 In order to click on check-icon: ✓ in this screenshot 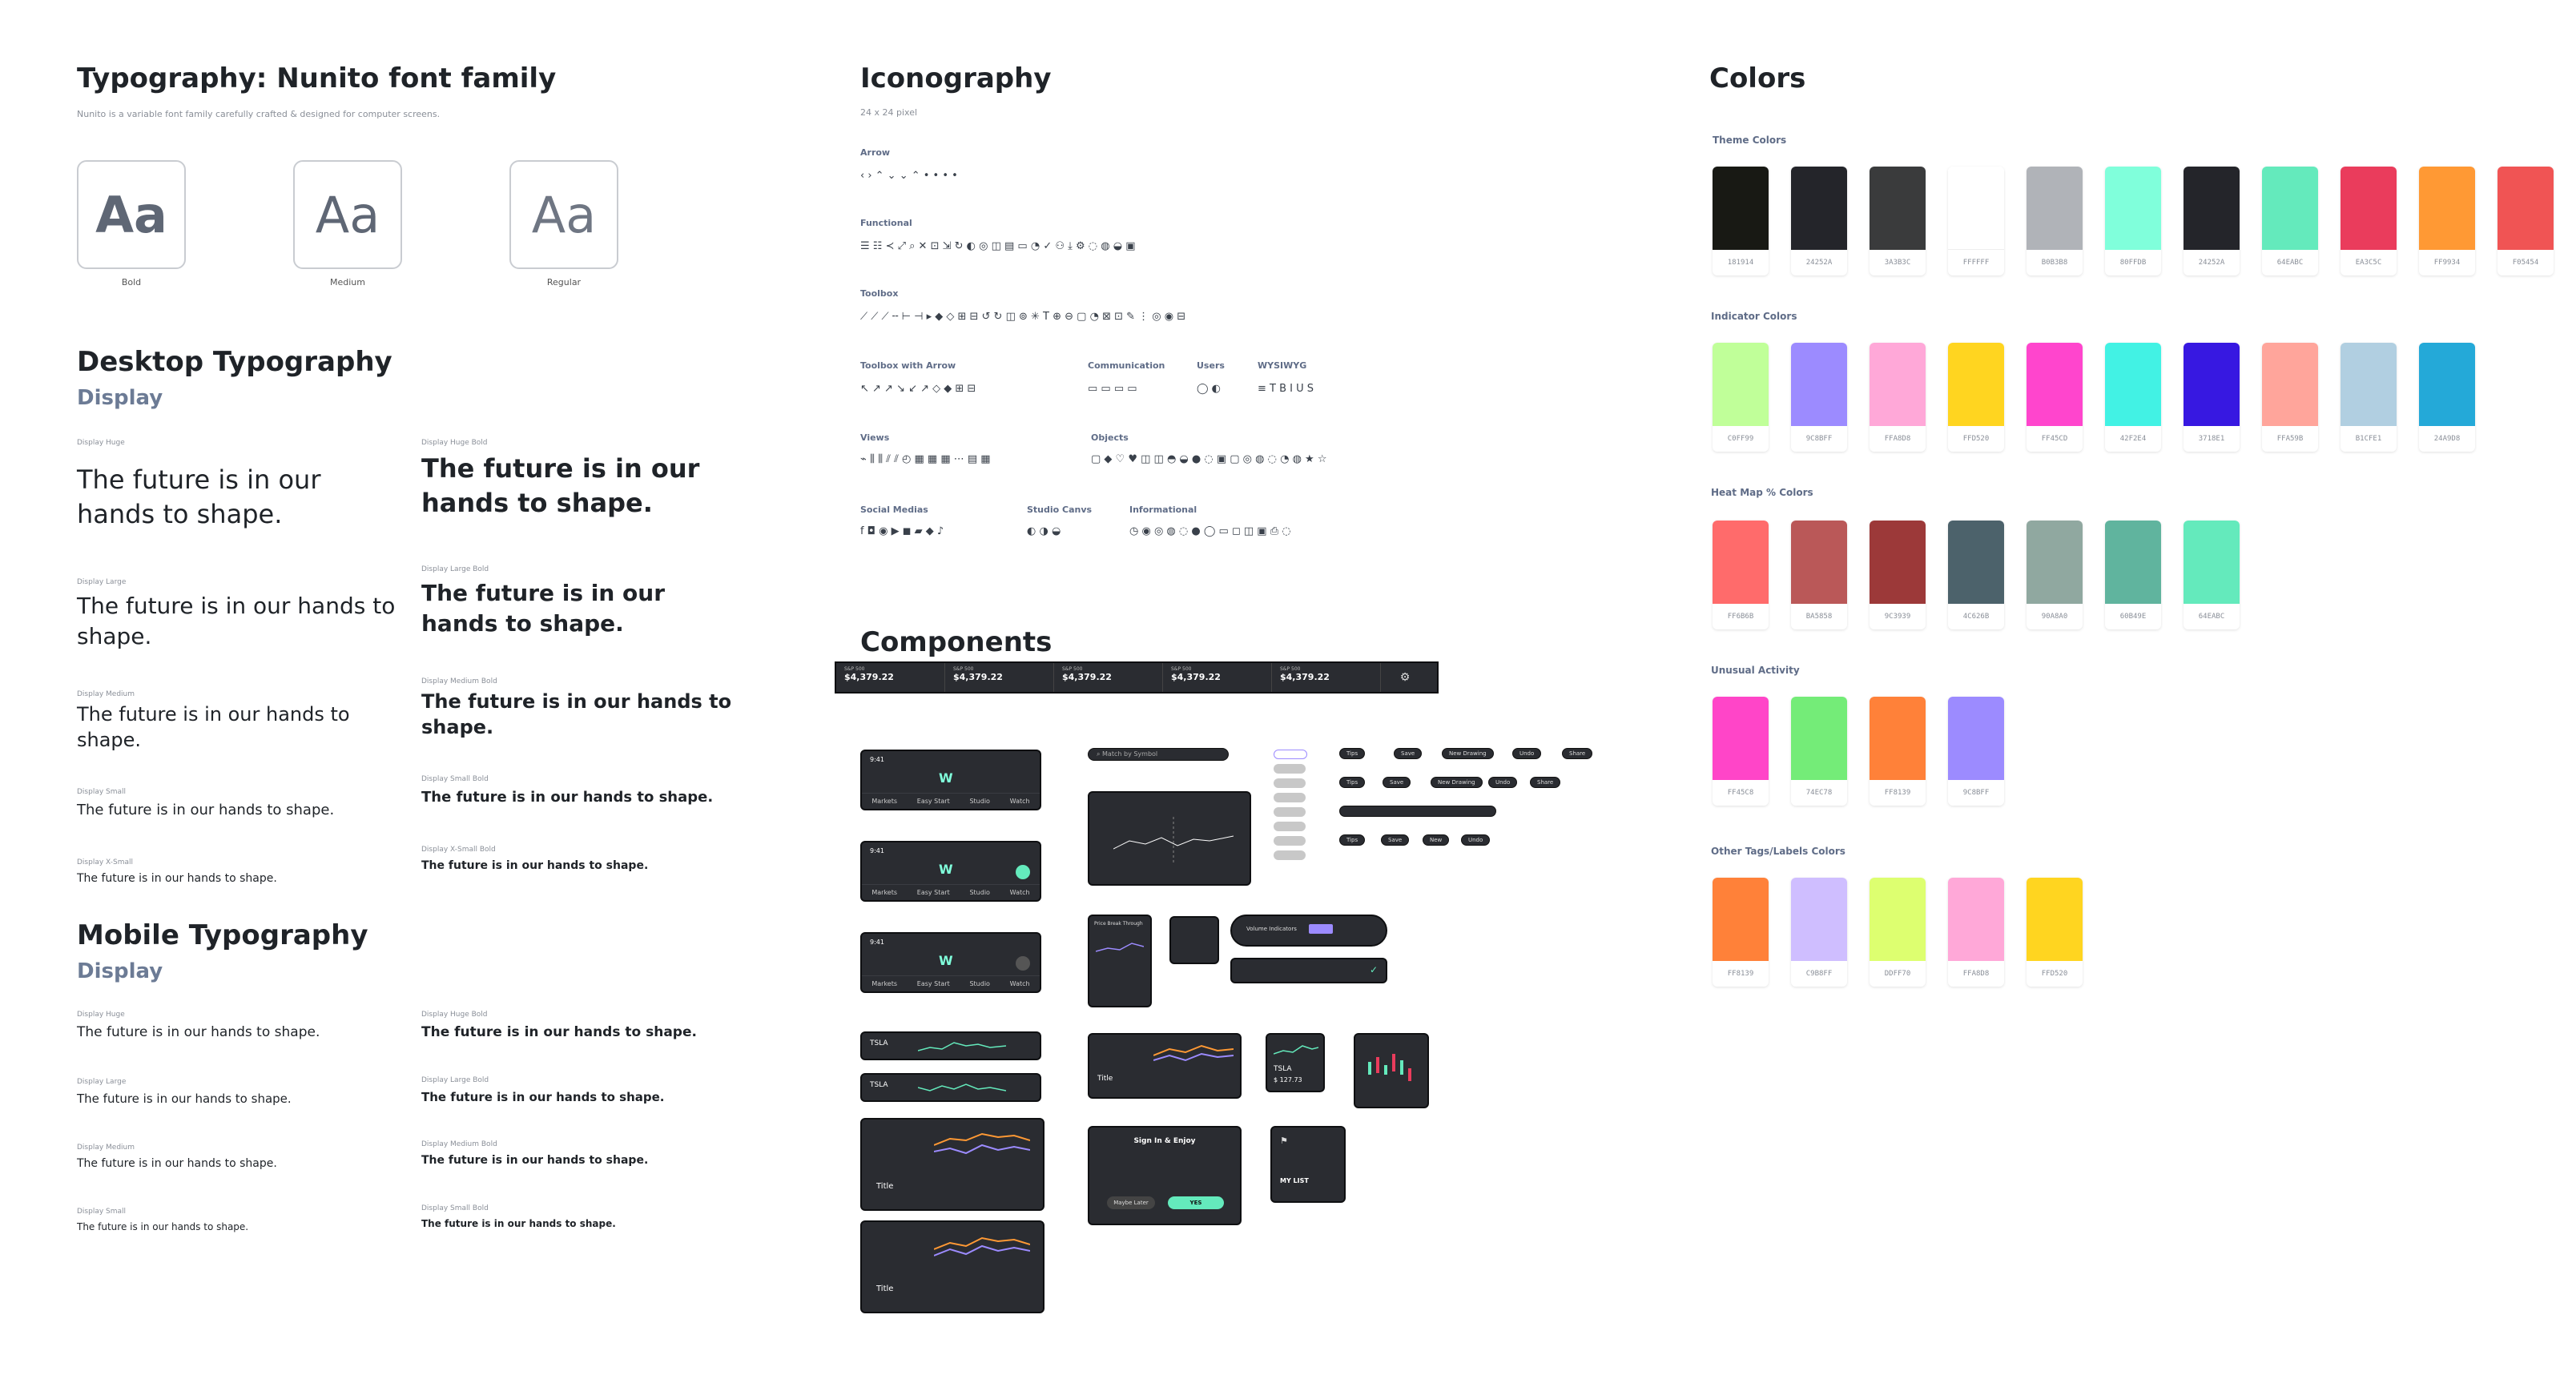, I will do `click(1373, 969)`.